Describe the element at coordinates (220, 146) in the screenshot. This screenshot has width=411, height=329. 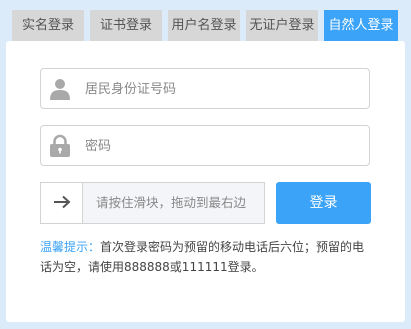
I see `password-input` at that location.